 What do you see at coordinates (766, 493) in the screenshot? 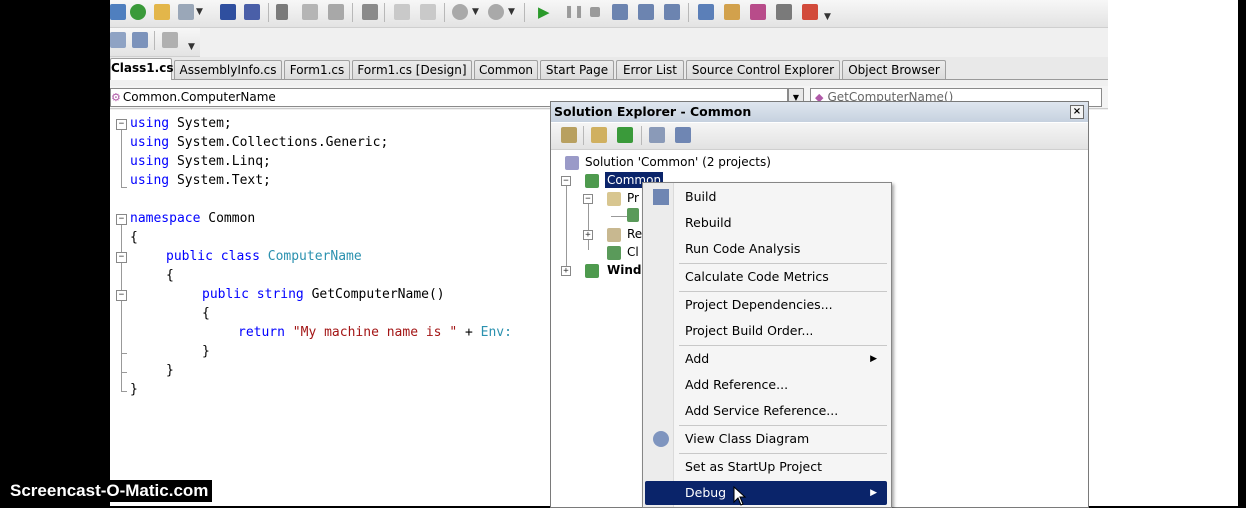
I see `menu-item-debug: Debug ▶` at bounding box center [766, 493].